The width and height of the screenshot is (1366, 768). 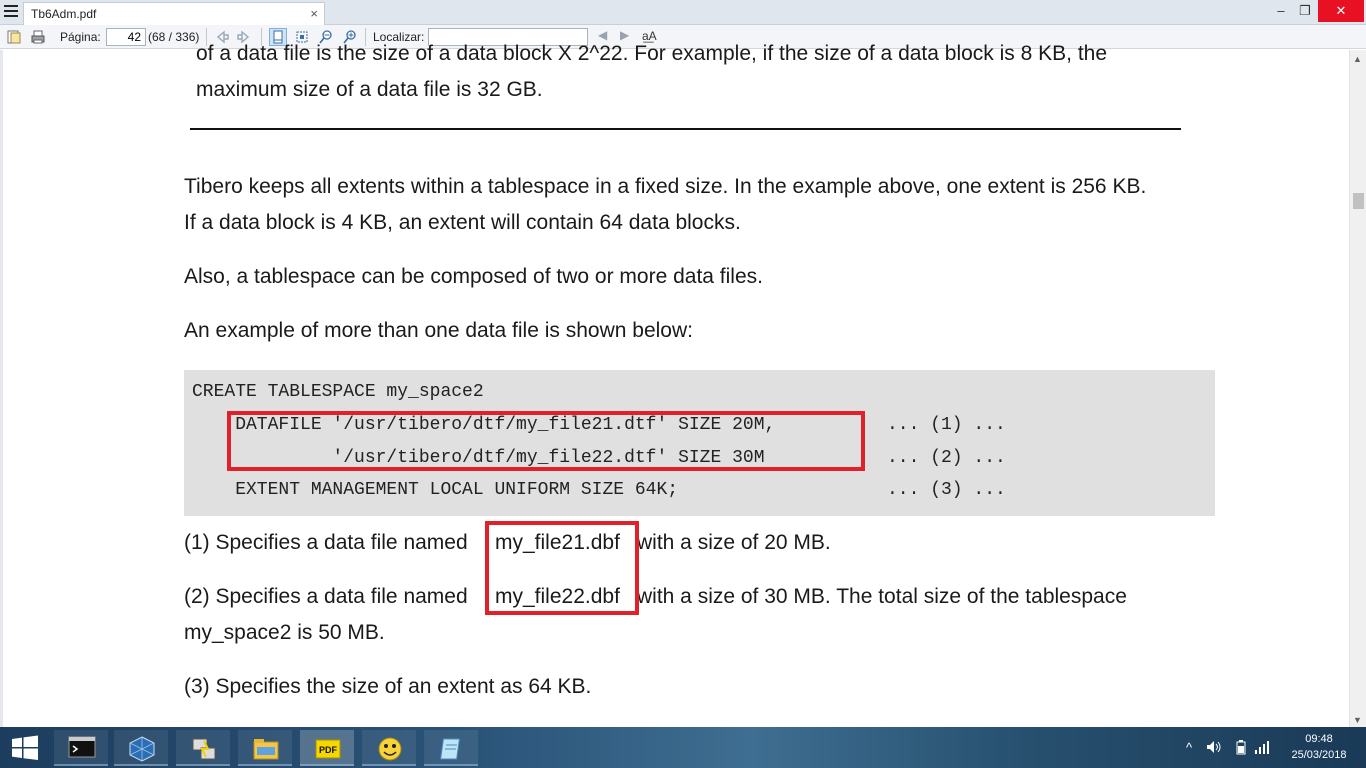 What do you see at coordinates (1305, 11) in the screenshot?
I see `maximize-button: ❐` at bounding box center [1305, 11].